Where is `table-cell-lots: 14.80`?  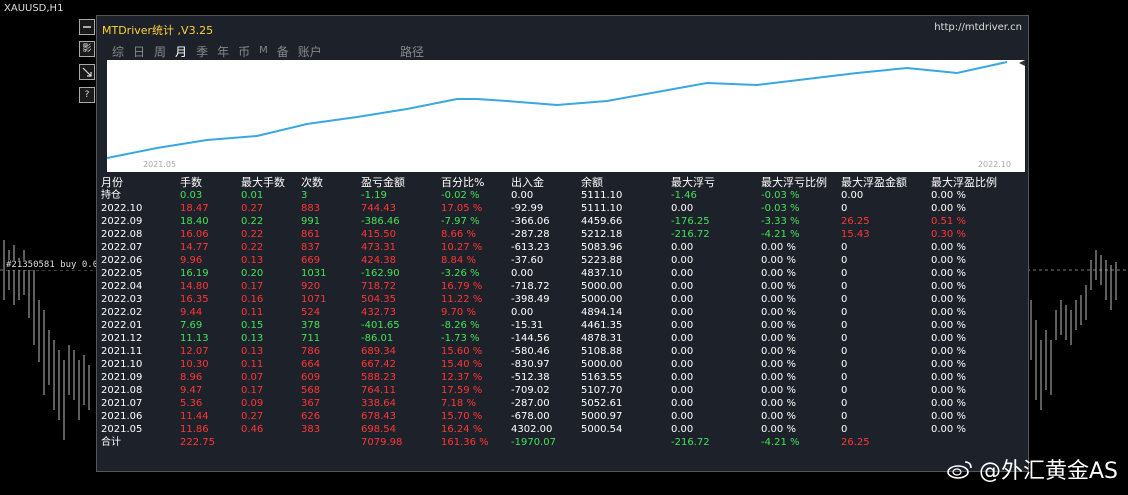
table-cell-lots: 14.80 is located at coordinates (194, 286).